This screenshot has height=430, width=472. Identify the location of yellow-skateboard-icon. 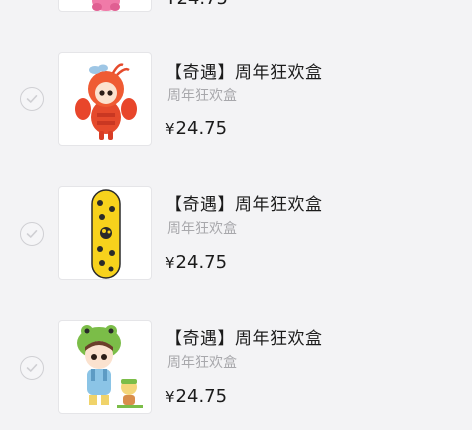
(106, 234).